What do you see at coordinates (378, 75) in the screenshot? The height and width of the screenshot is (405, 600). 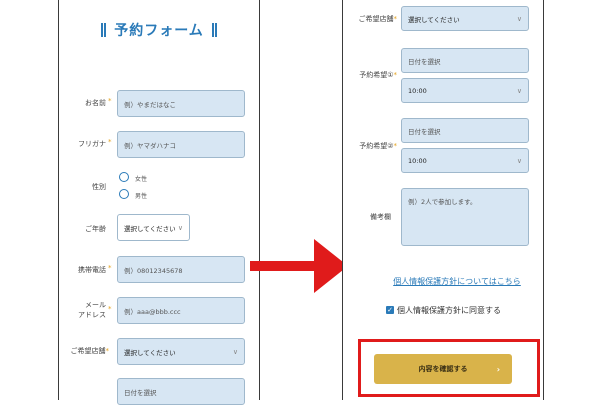 I see `preference-1-label: 予約希望①*` at bounding box center [378, 75].